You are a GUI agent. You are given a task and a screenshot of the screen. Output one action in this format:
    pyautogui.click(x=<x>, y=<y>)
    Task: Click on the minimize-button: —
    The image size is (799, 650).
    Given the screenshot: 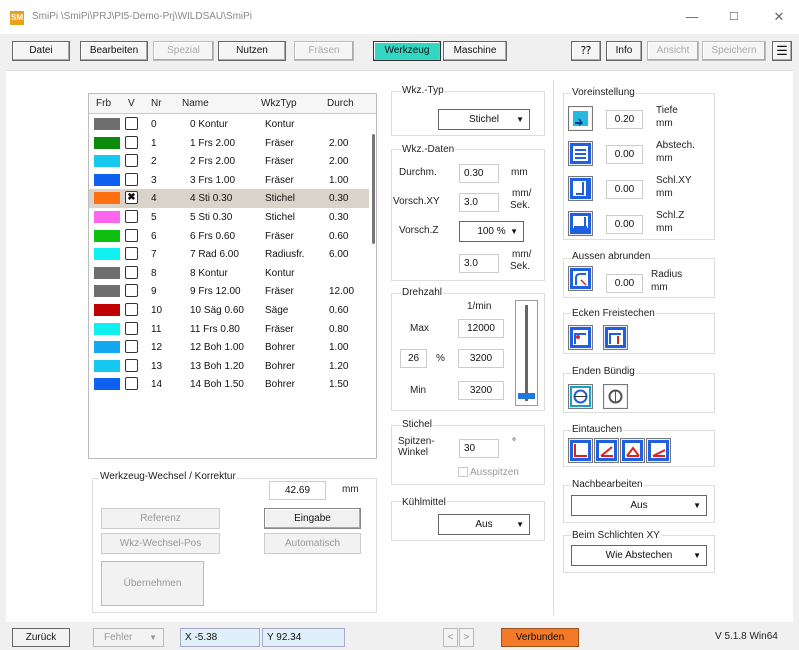 What is the action you would take?
    pyautogui.click(x=692, y=17)
    